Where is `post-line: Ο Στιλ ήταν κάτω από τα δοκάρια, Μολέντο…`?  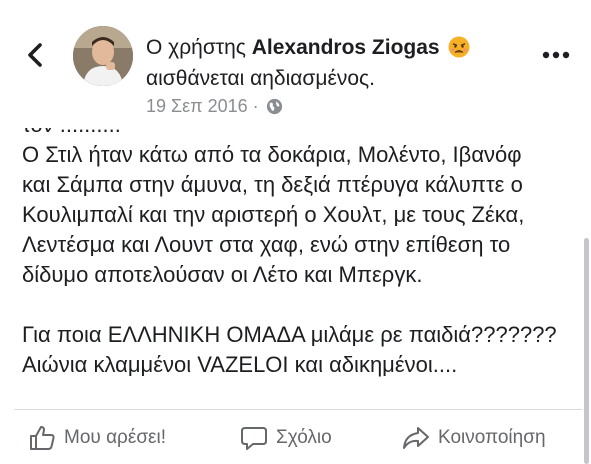
post-line: Ο Στιλ ήταν κάτω από τα δοκάρια, Μολέντο… is located at coordinates (272, 154).